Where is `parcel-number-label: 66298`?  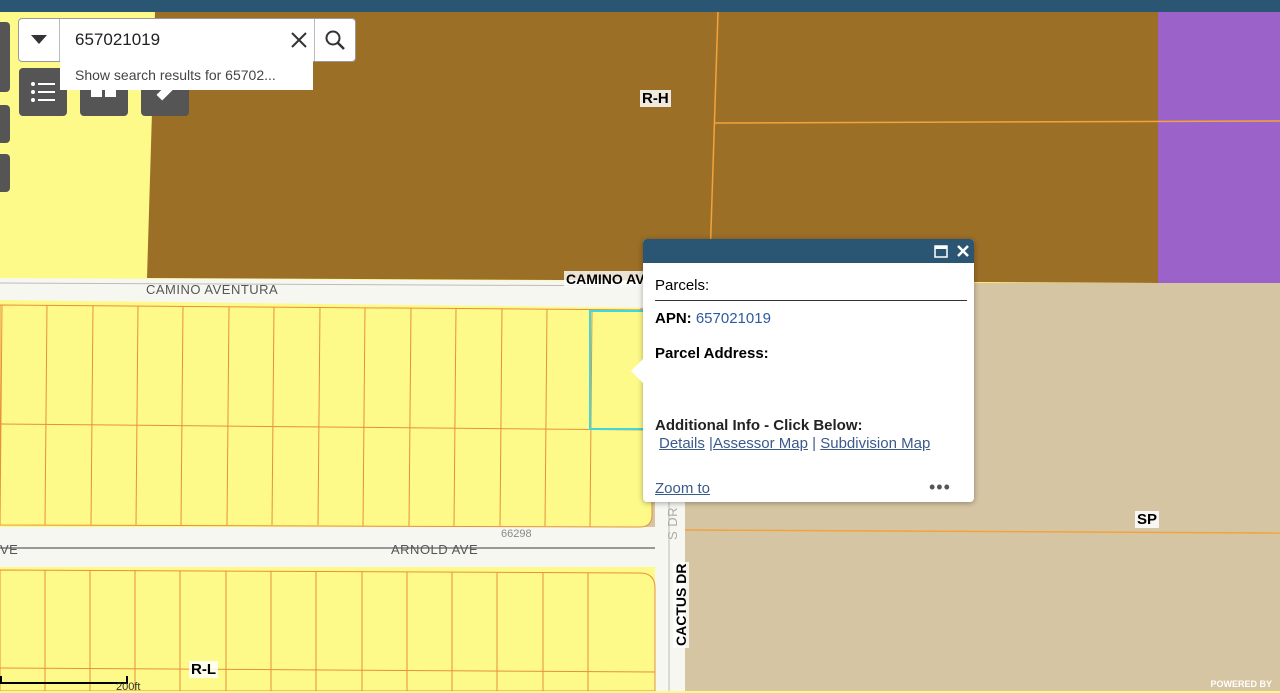 parcel-number-label: 66298 is located at coordinates (516, 534).